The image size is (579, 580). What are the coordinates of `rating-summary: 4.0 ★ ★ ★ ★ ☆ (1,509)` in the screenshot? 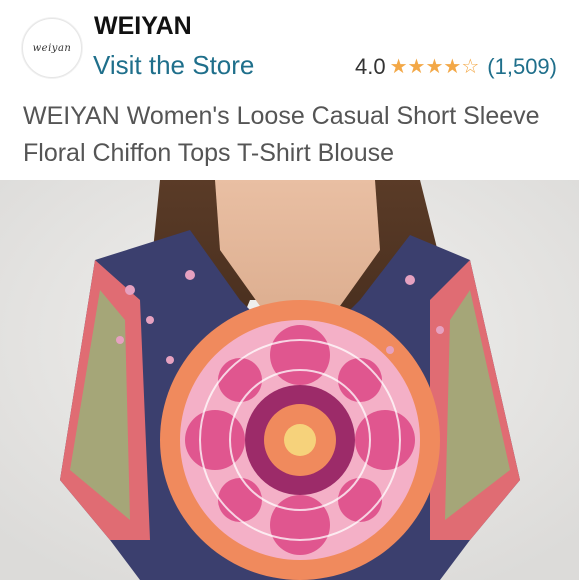 It's located at (456, 67).